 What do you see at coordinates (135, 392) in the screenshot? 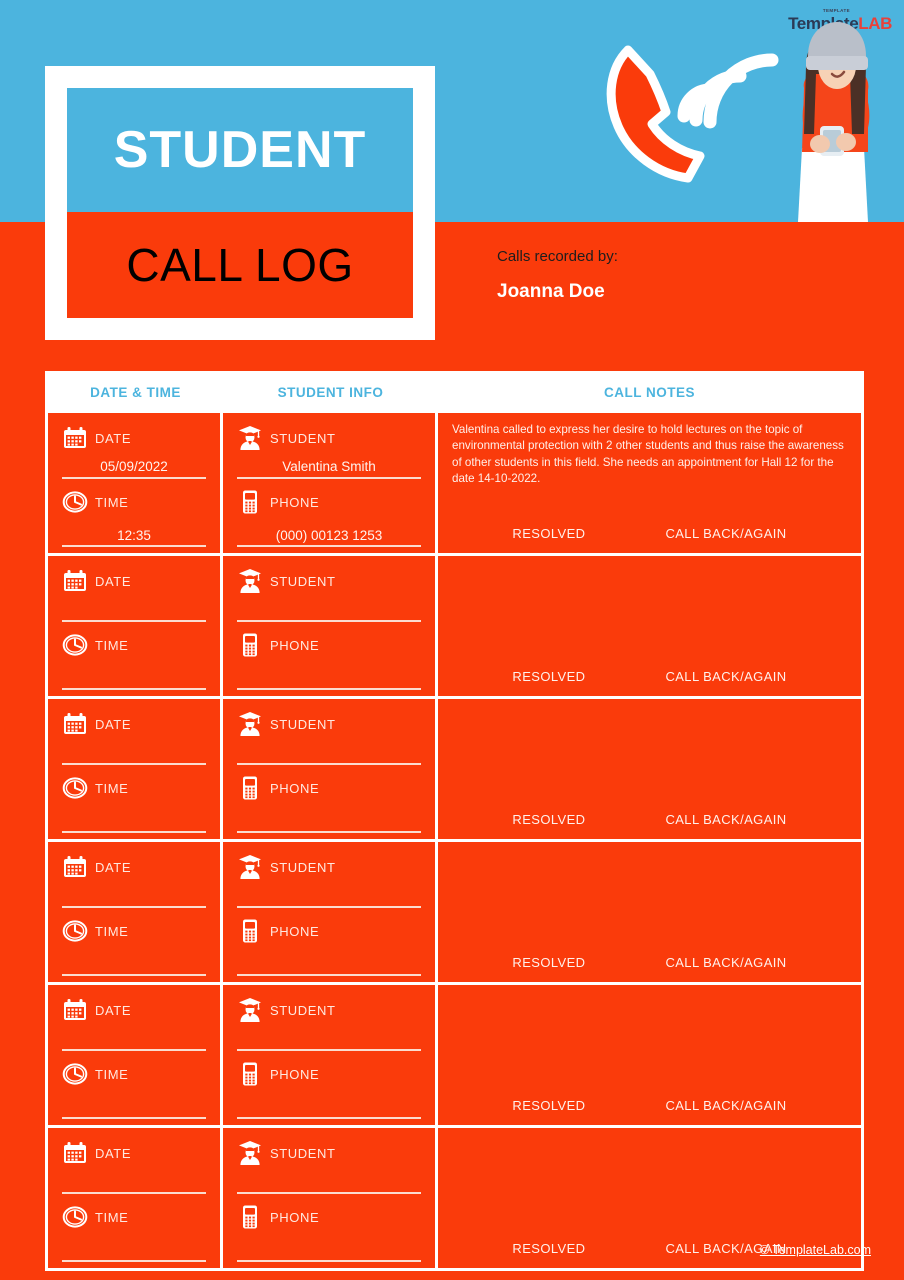
I see `column-header-date-time: DATE & TIME` at bounding box center [135, 392].